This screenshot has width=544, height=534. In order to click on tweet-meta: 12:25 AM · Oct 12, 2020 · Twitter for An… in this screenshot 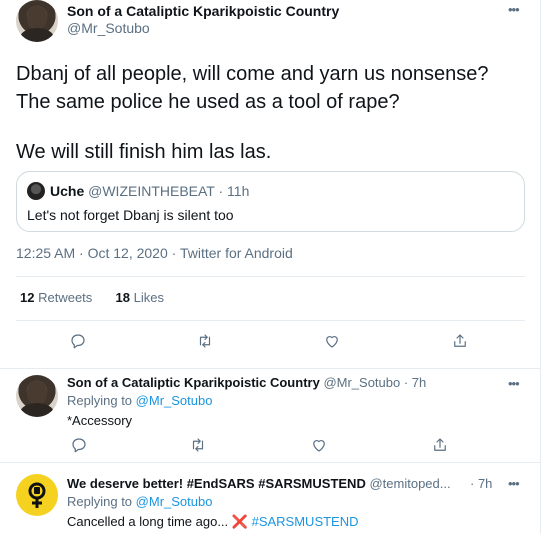, I will do `click(154, 253)`.